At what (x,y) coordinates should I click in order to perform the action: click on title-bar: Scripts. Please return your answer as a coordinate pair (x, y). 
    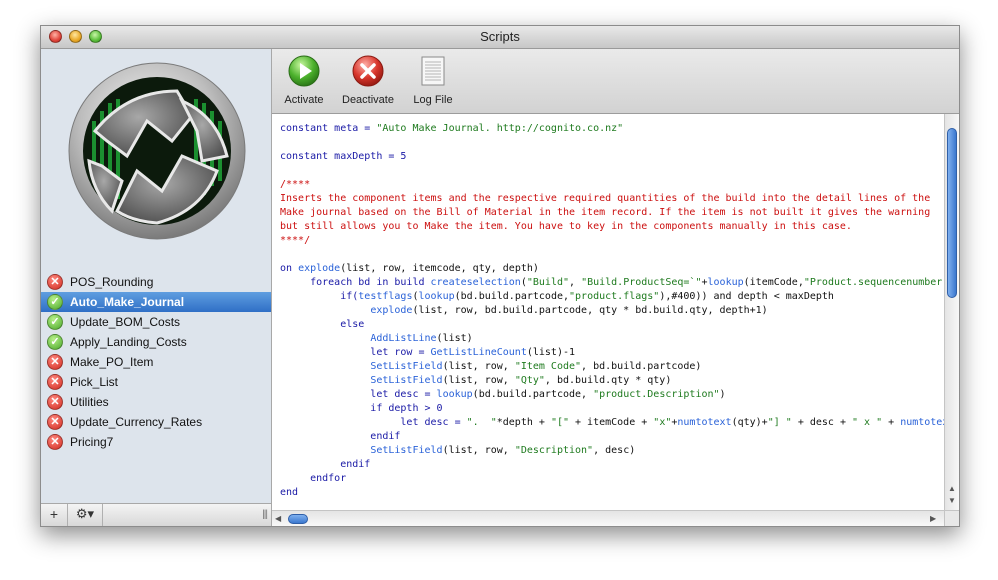
    Looking at the image, I should click on (500, 37).